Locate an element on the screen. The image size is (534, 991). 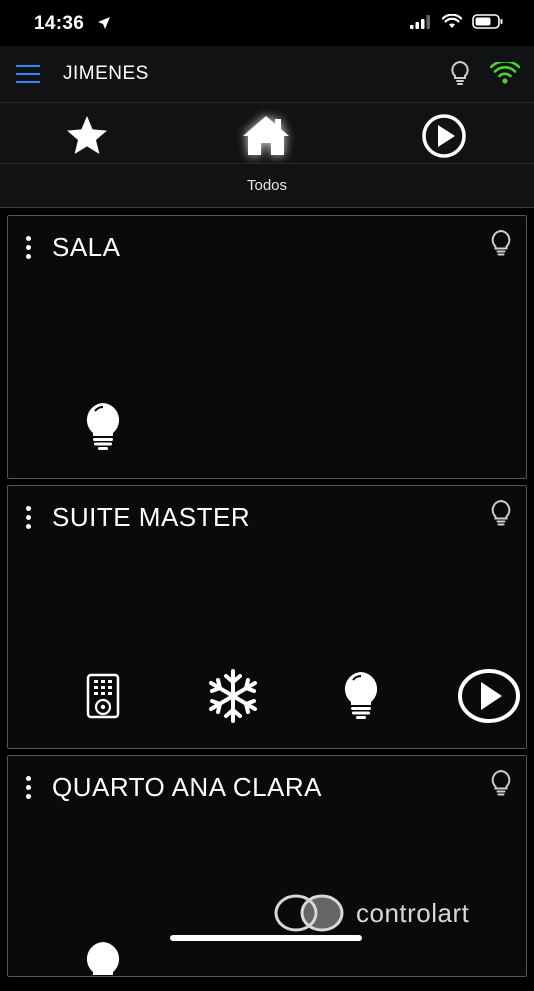
tab-favorites is located at coordinates (87, 136).